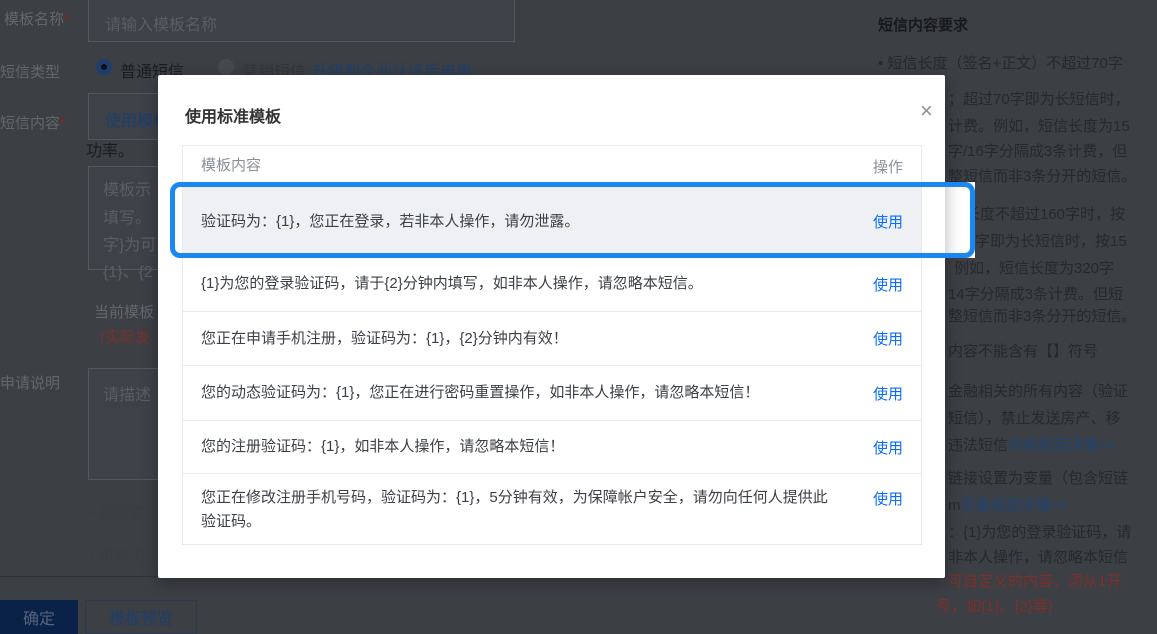 The width and height of the screenshot is (1157, 634). I want to click on template-name-placeholder: 请输入模板名称, so click(161, 25).